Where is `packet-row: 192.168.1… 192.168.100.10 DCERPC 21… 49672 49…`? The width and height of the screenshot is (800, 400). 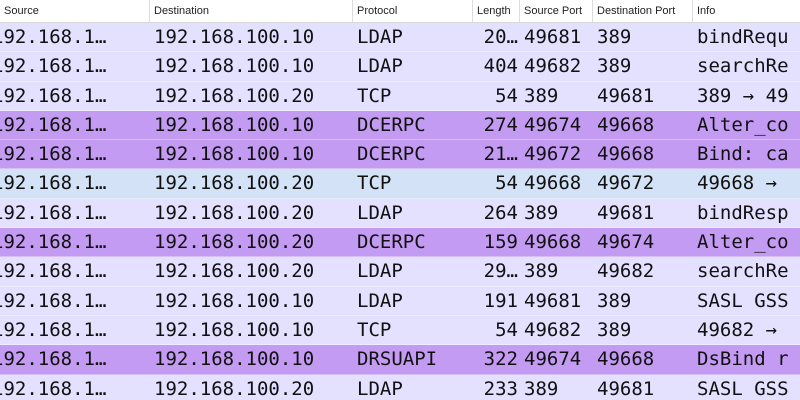
packet-row: 192.168.1… 192.168.100.10 DCERPC 21… 49672 49… is located at coordinates (400, 155).